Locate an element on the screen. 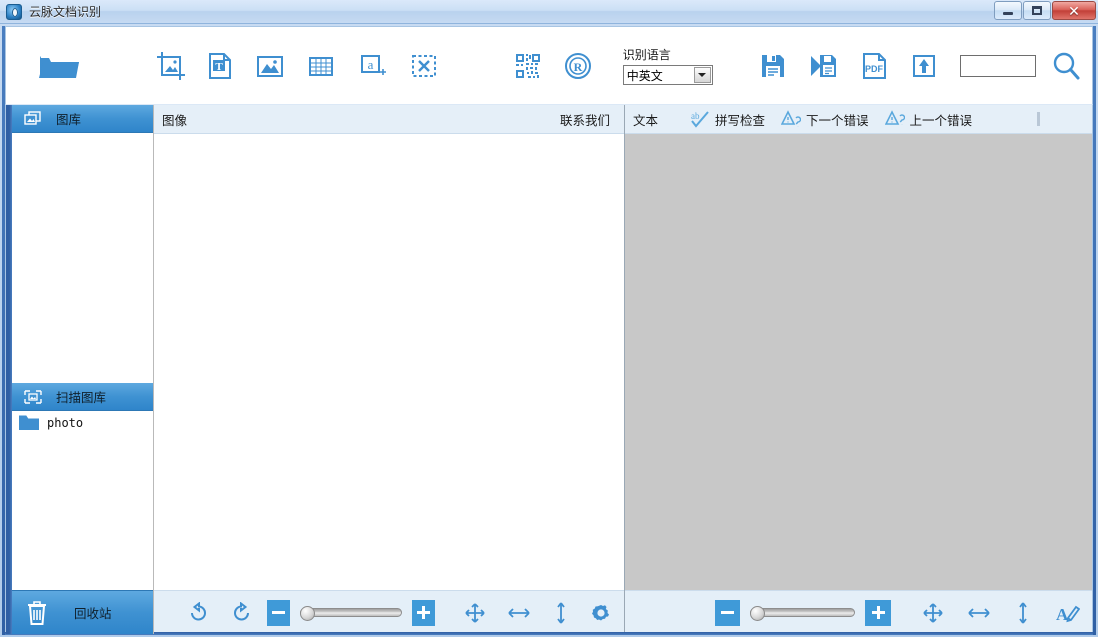 This screenshot has width=1098, height=637. upload-button is located at coordinates (924, 66).